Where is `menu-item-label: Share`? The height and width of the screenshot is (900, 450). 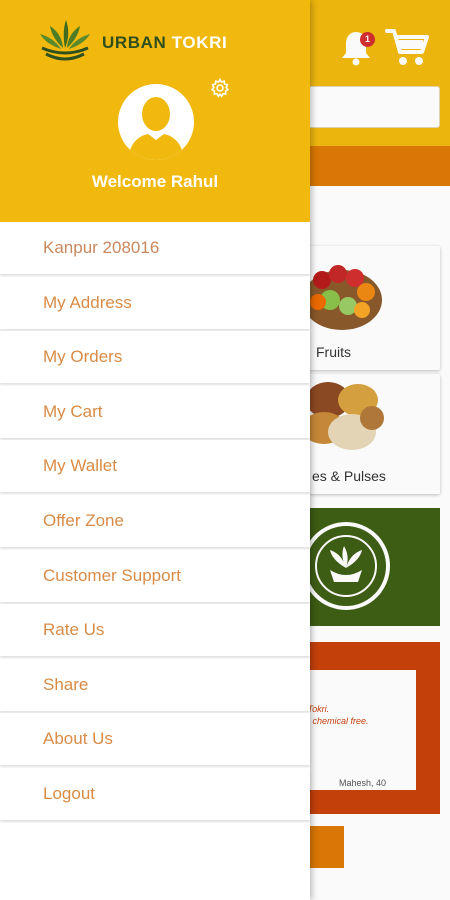 menu-item-label: Share is located at coordinates (66, 684).